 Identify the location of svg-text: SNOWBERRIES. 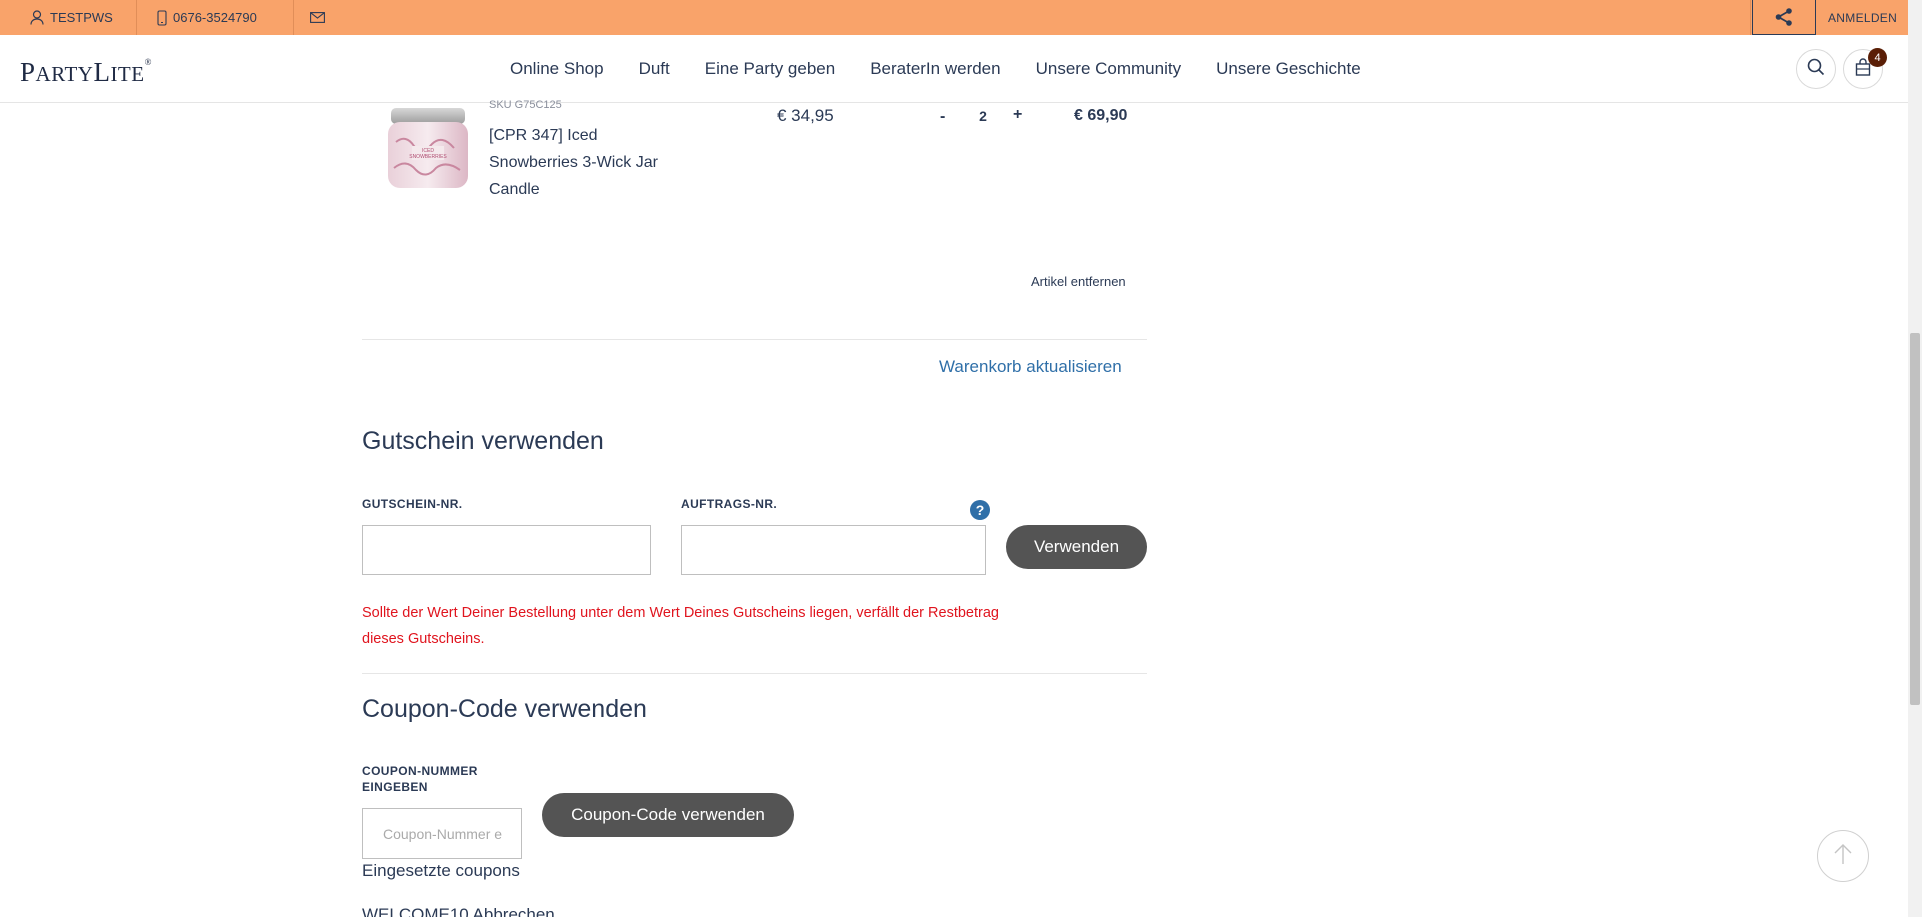
(428, 157).